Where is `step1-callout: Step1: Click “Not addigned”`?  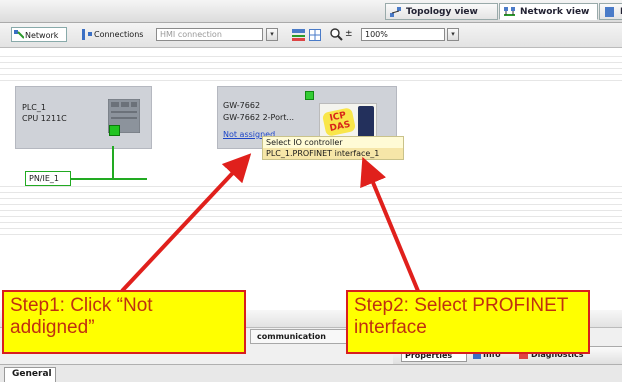 step1-callout: Step1: Click “Not addigned” is located at coordinates (124, 322).